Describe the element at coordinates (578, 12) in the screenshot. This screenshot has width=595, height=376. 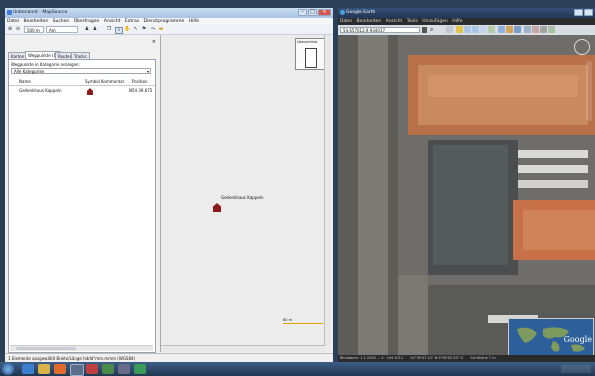
I see `ge-minimize-button: –` at that location.